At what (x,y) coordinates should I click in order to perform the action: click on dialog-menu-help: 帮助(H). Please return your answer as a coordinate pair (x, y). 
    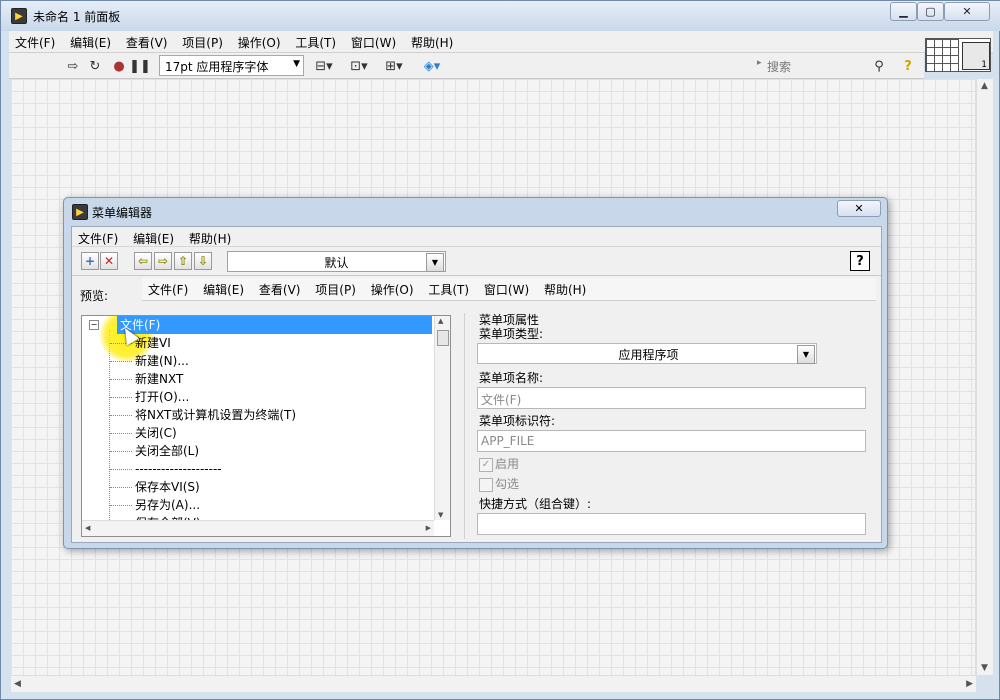
    Looking at the image, I should click on (209, 238).